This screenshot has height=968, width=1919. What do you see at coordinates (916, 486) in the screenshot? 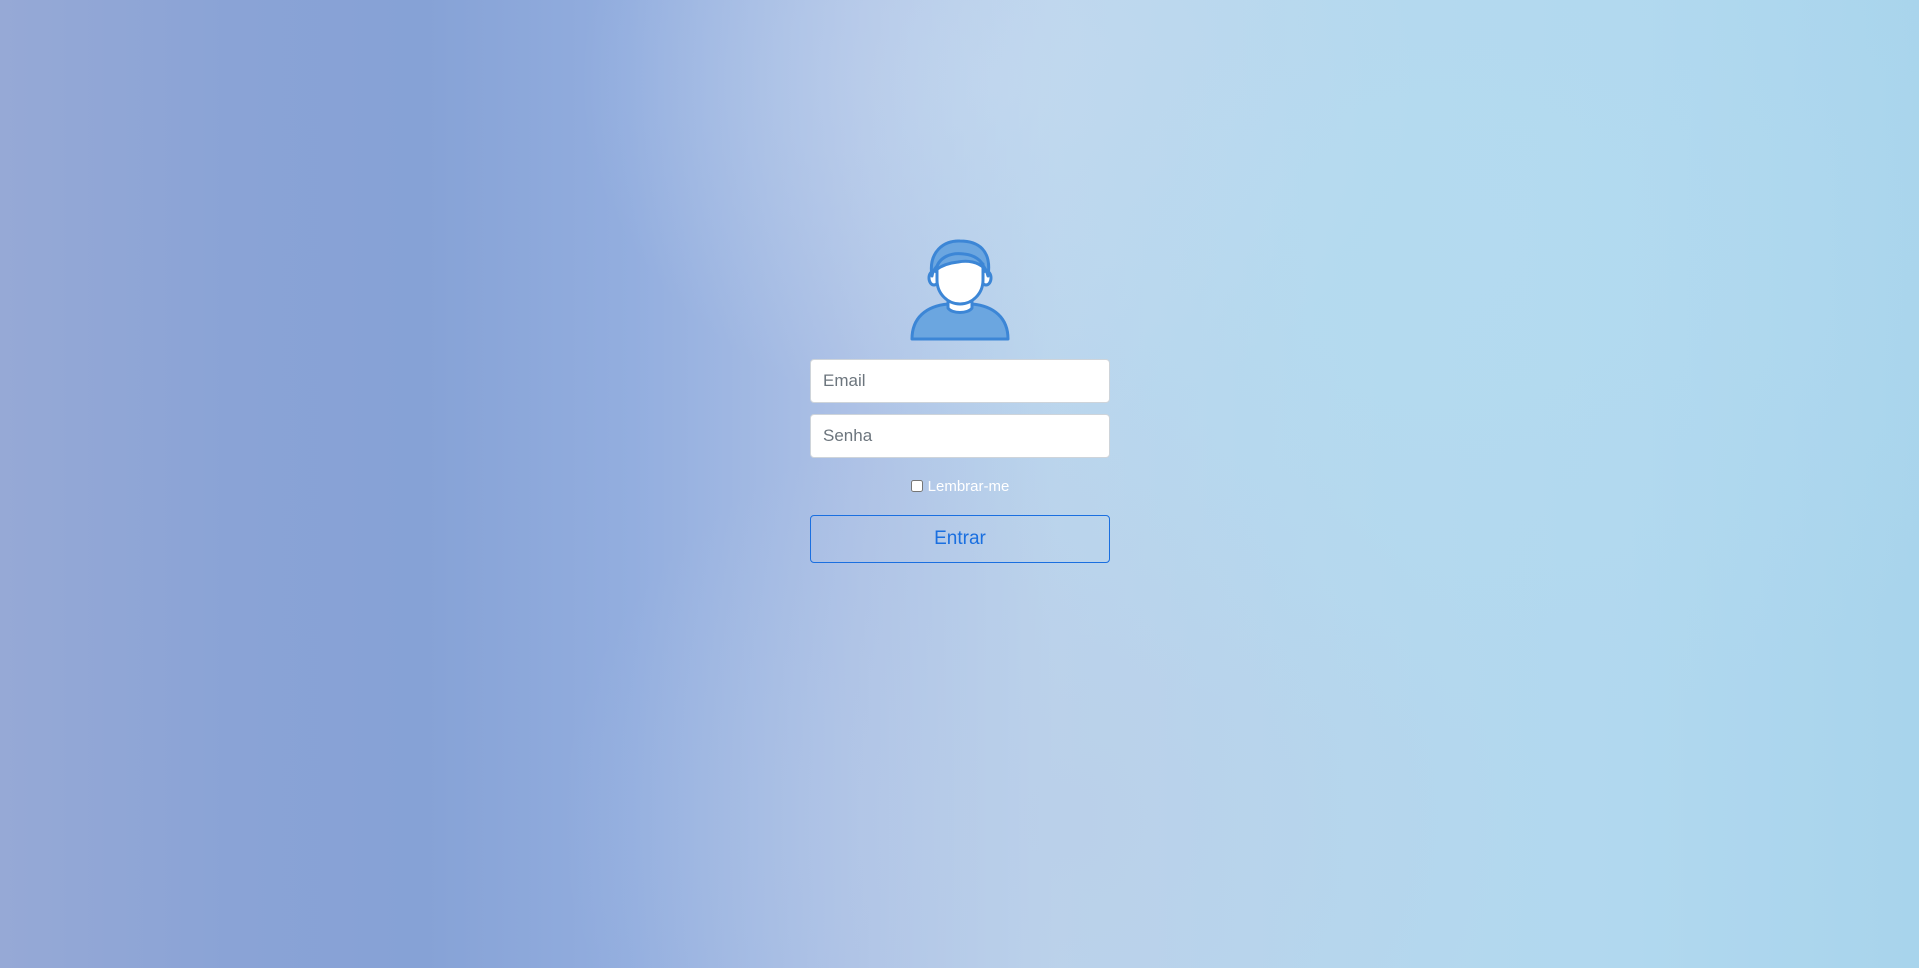
I see `remember-me-checkbox` at bounding box center [916, 486].